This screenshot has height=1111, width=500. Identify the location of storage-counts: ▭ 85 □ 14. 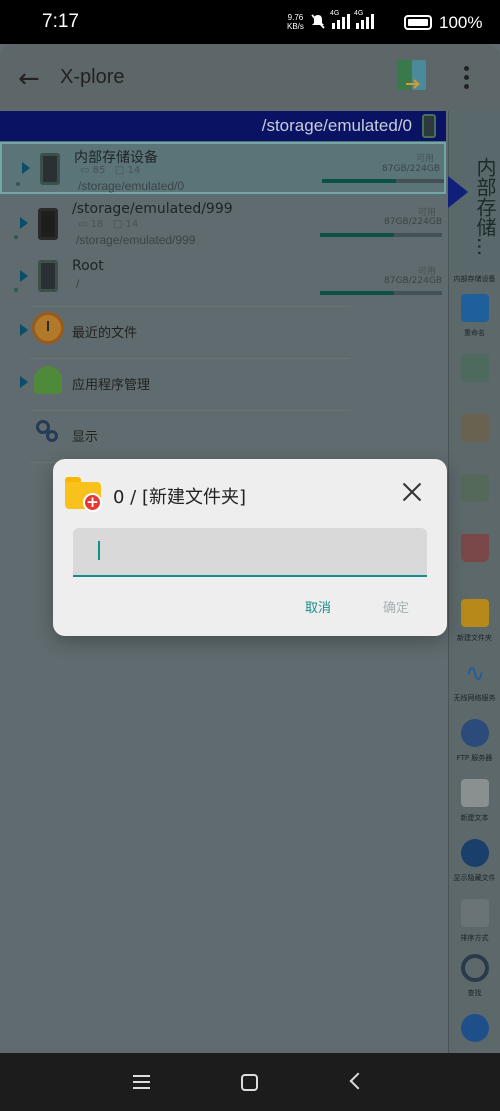
(110, 170).